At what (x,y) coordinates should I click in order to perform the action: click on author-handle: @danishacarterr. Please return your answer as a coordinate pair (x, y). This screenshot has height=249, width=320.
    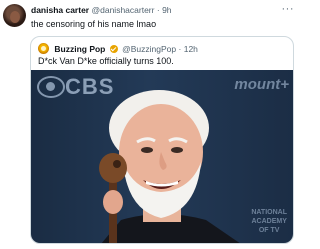
    Looking at the image, I should click on (123, 10).